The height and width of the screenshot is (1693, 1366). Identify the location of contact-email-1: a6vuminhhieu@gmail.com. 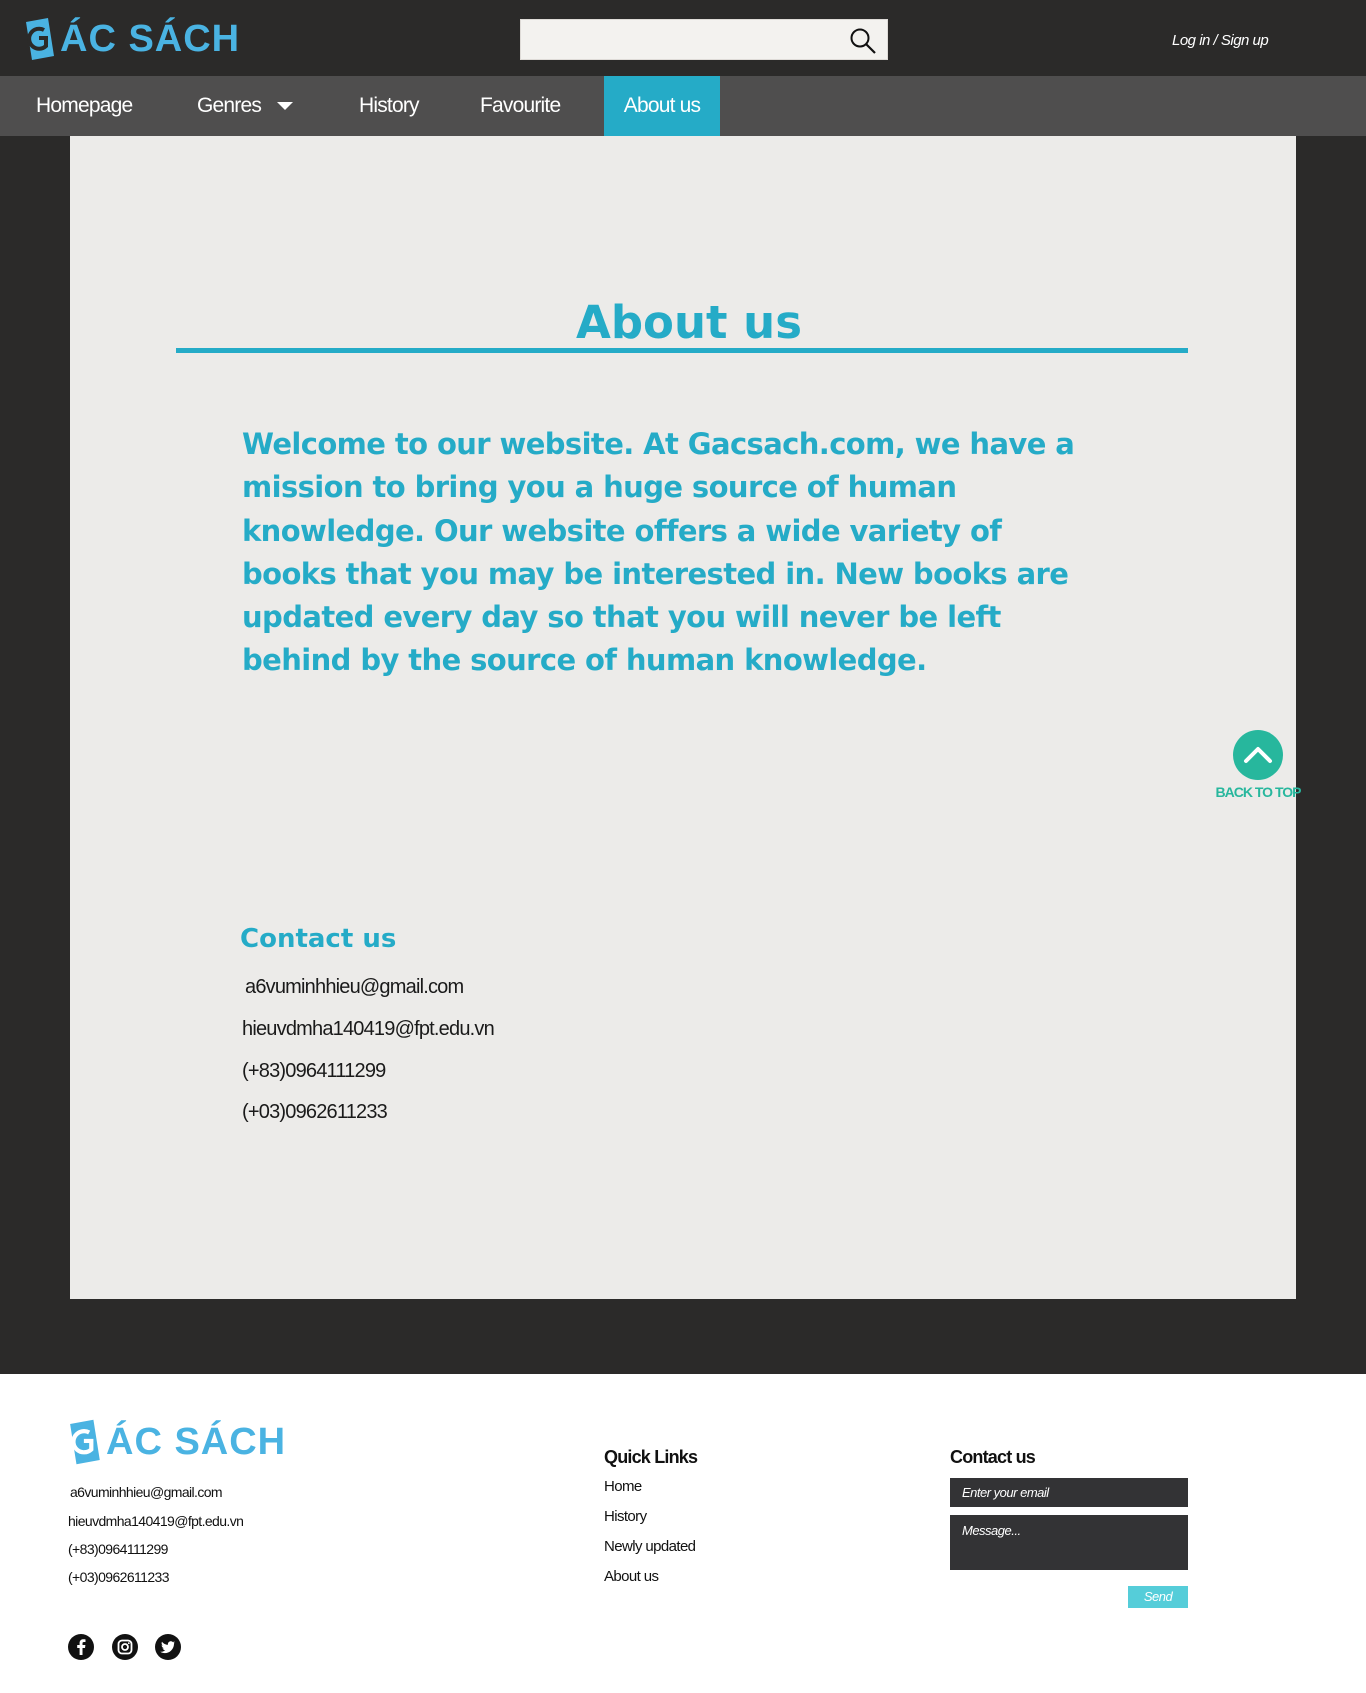
(354, 987).